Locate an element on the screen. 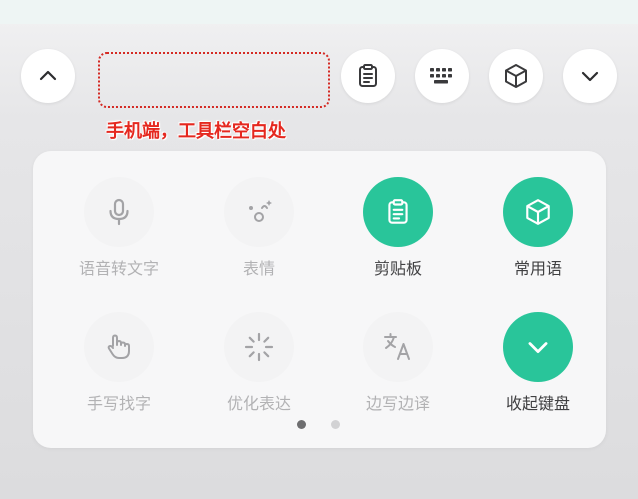 This screenshot has width=638, height=499. annotation-label: 手机端，工具栏空白处 is located at coordinates (196, 131).